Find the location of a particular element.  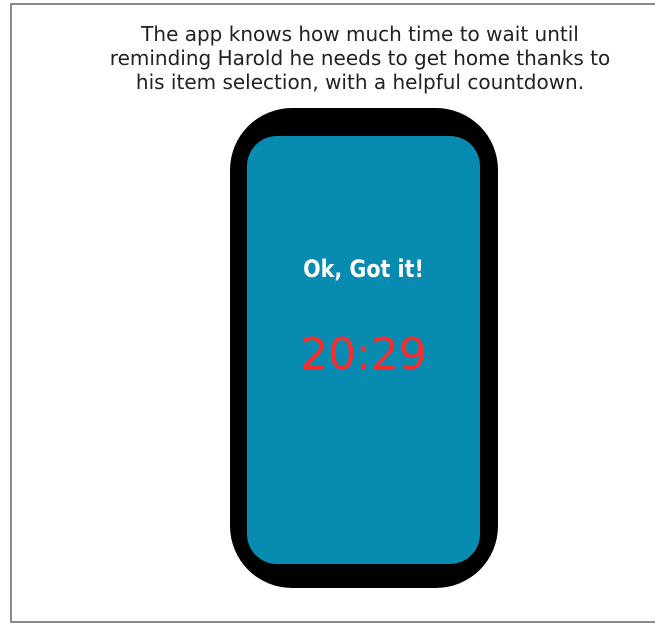

countdown-timer: 20:29 is located at coordinates (363, 354).